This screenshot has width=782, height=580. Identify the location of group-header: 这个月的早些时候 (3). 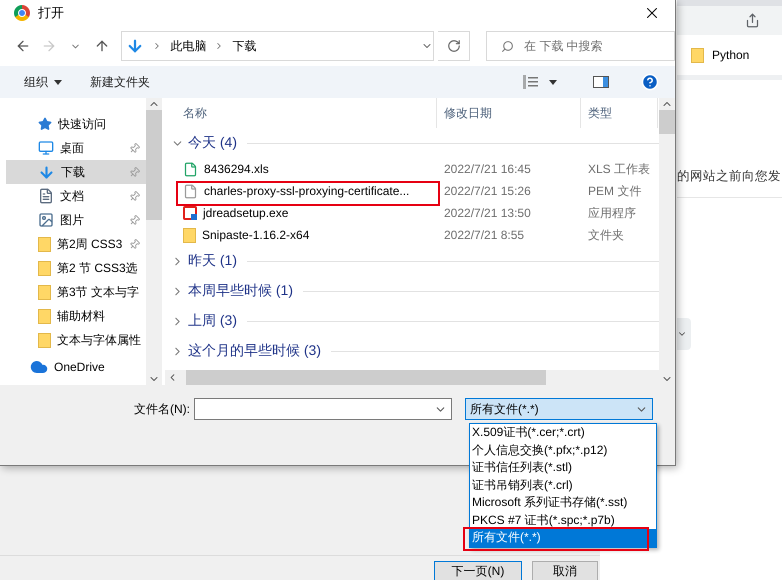
(412, 351).